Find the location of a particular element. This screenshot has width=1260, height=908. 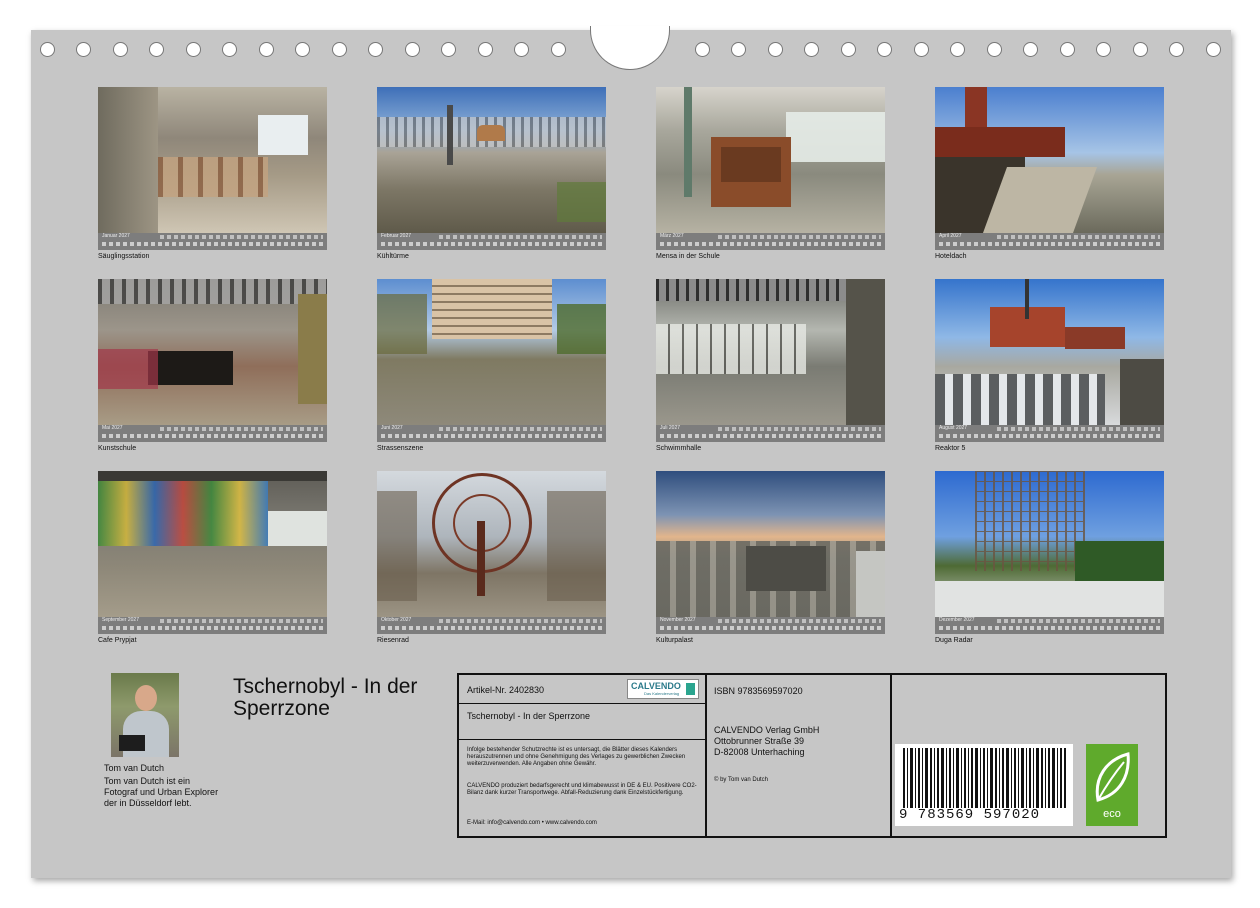

isbn-barcode: 9 783569 597020 is located at coordinates (984, 785).